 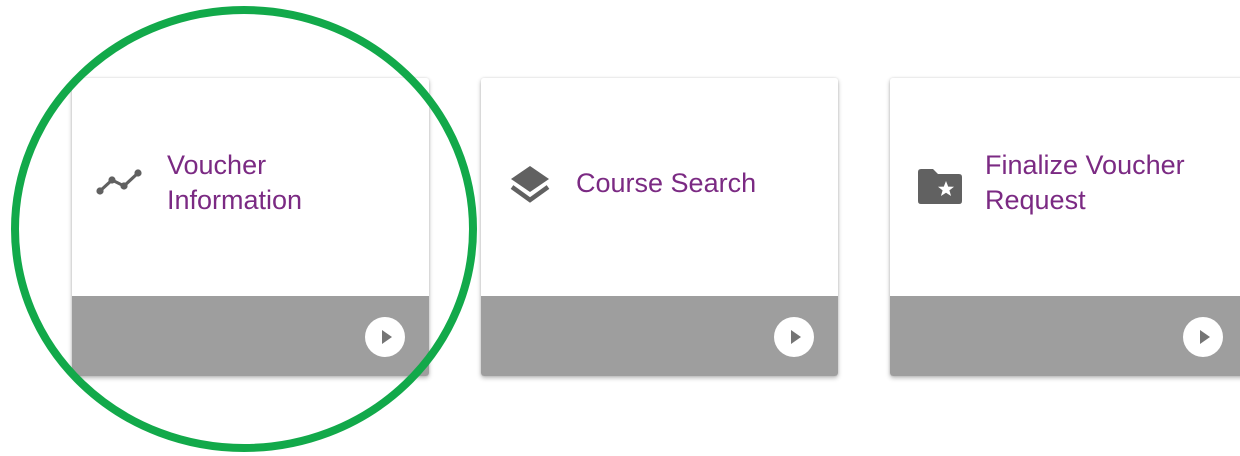 What do you see at coordinates (940, 186) in the screenshot?
I see `folder-star-icon` at bounding box center [940, 186].